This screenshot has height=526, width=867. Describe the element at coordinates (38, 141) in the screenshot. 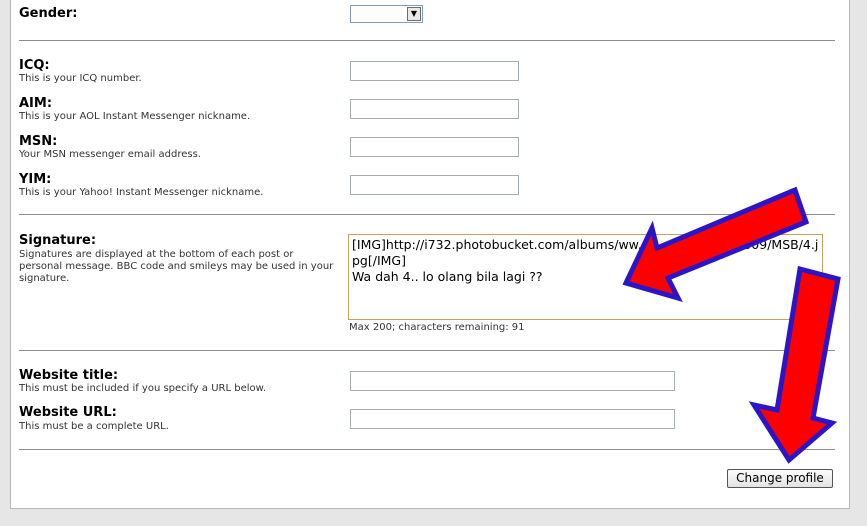

I see `msn-label: MSN:` at that location.